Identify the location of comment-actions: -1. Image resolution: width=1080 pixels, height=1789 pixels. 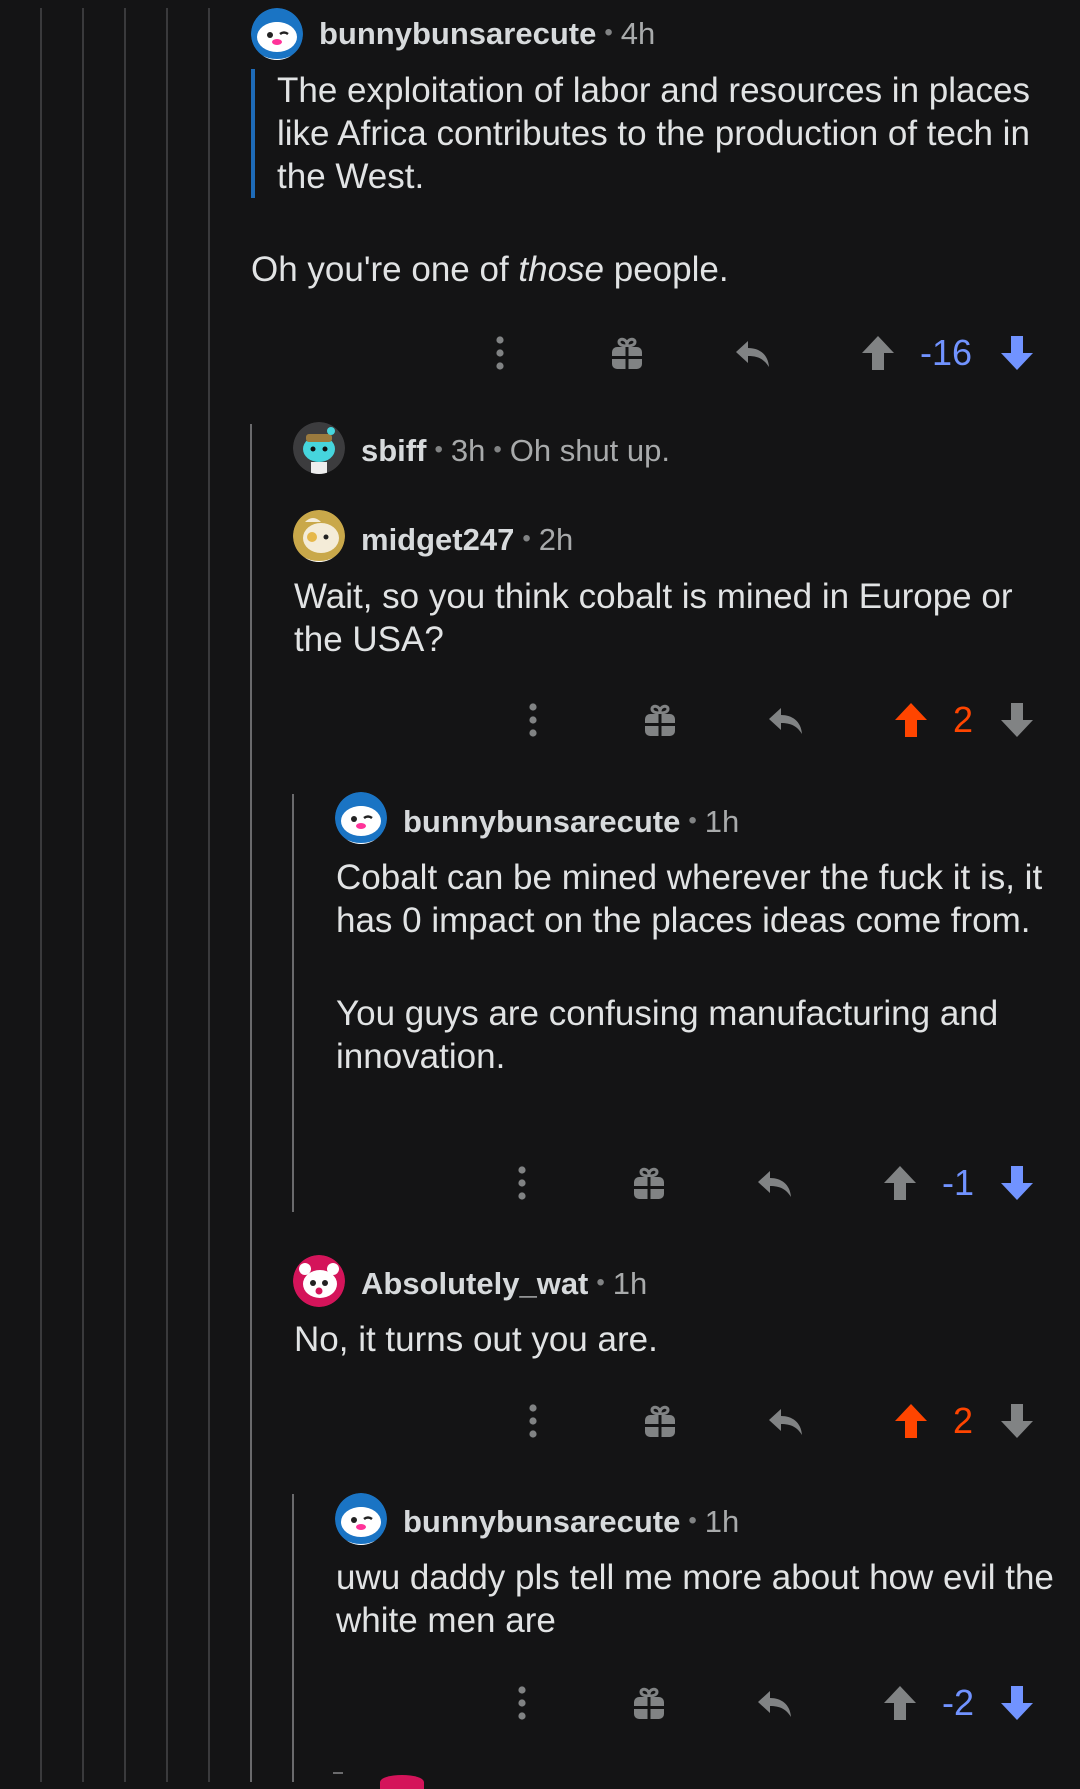
(772, 1187).